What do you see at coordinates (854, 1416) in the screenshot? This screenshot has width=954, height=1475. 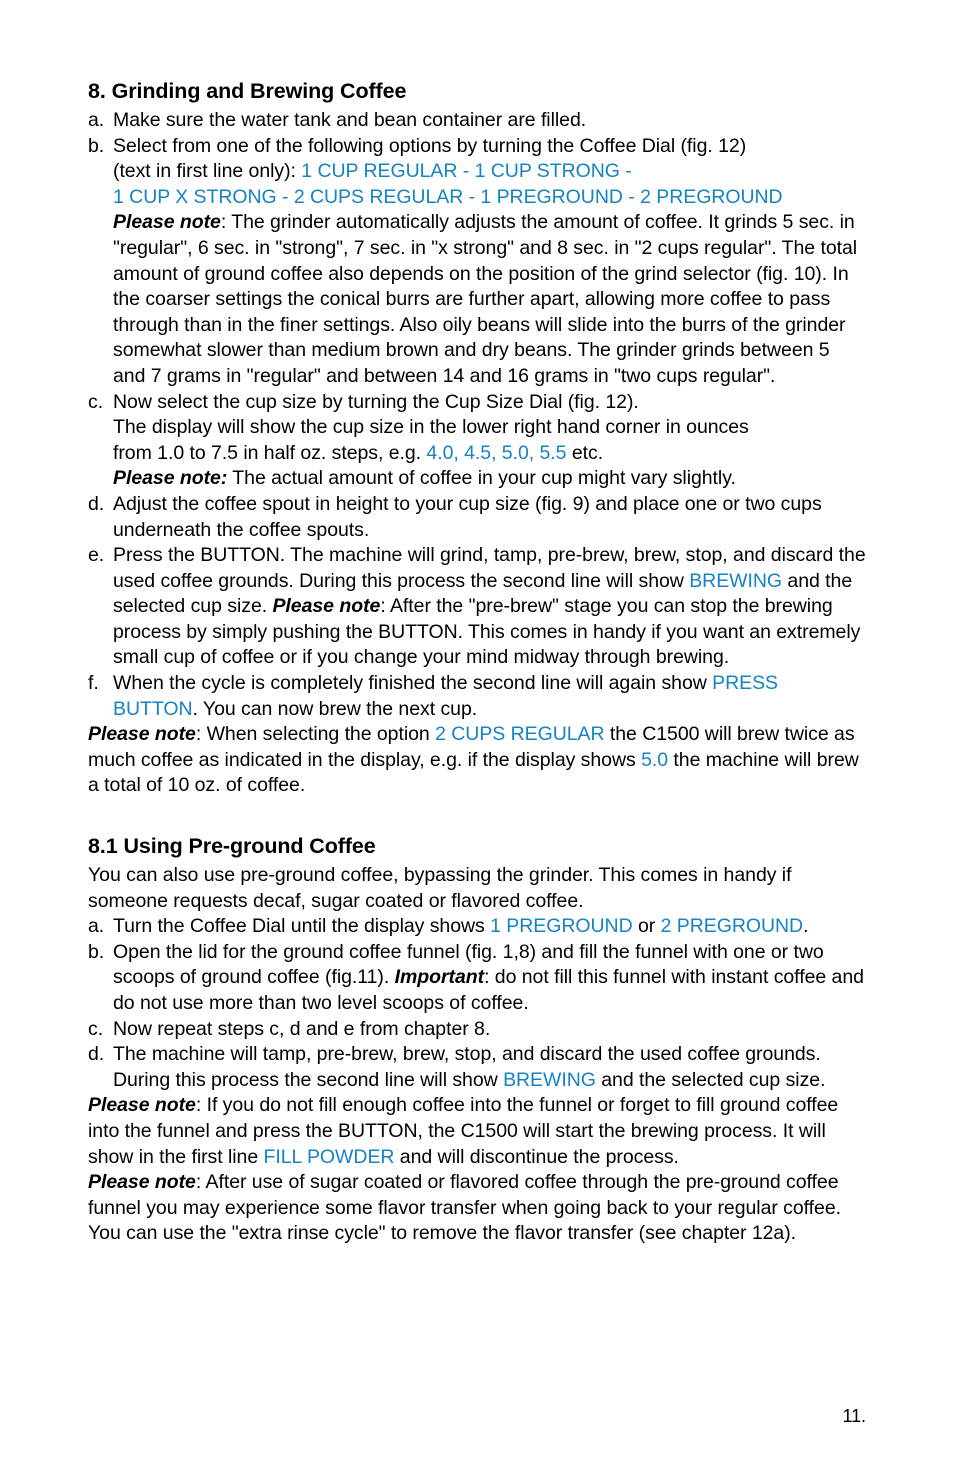 I see `page-number: 11.` at bounding box center [854, 1416].